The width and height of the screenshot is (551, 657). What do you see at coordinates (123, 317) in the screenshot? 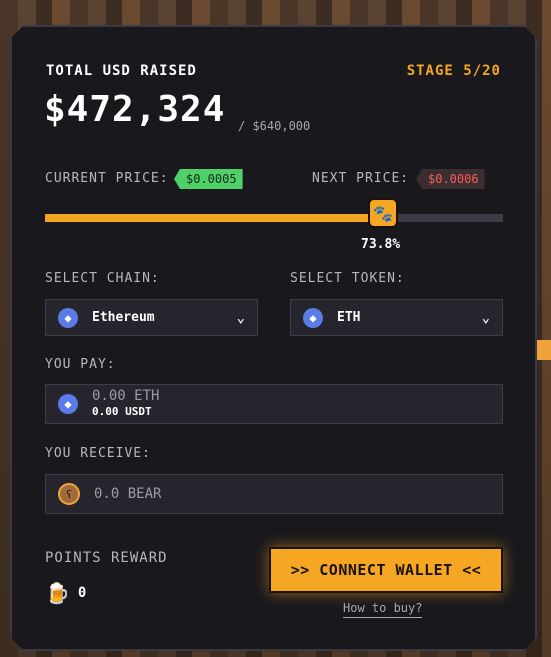
I see `chain-selected-value: Ethereum` at bounding box center [123, 317].